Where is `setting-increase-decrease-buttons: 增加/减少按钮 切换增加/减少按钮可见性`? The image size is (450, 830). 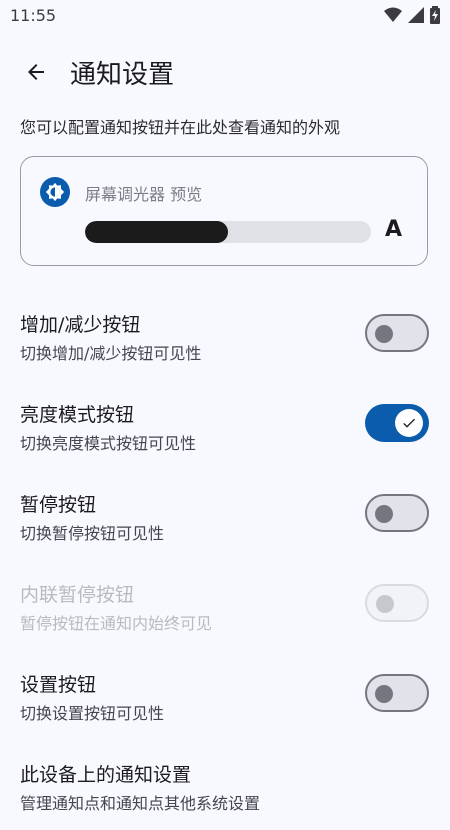 setting-increase-decrease-buttons: 增加/减少按钮 切换增加/减少按钮可见性 is located at coordinates (225, 345).